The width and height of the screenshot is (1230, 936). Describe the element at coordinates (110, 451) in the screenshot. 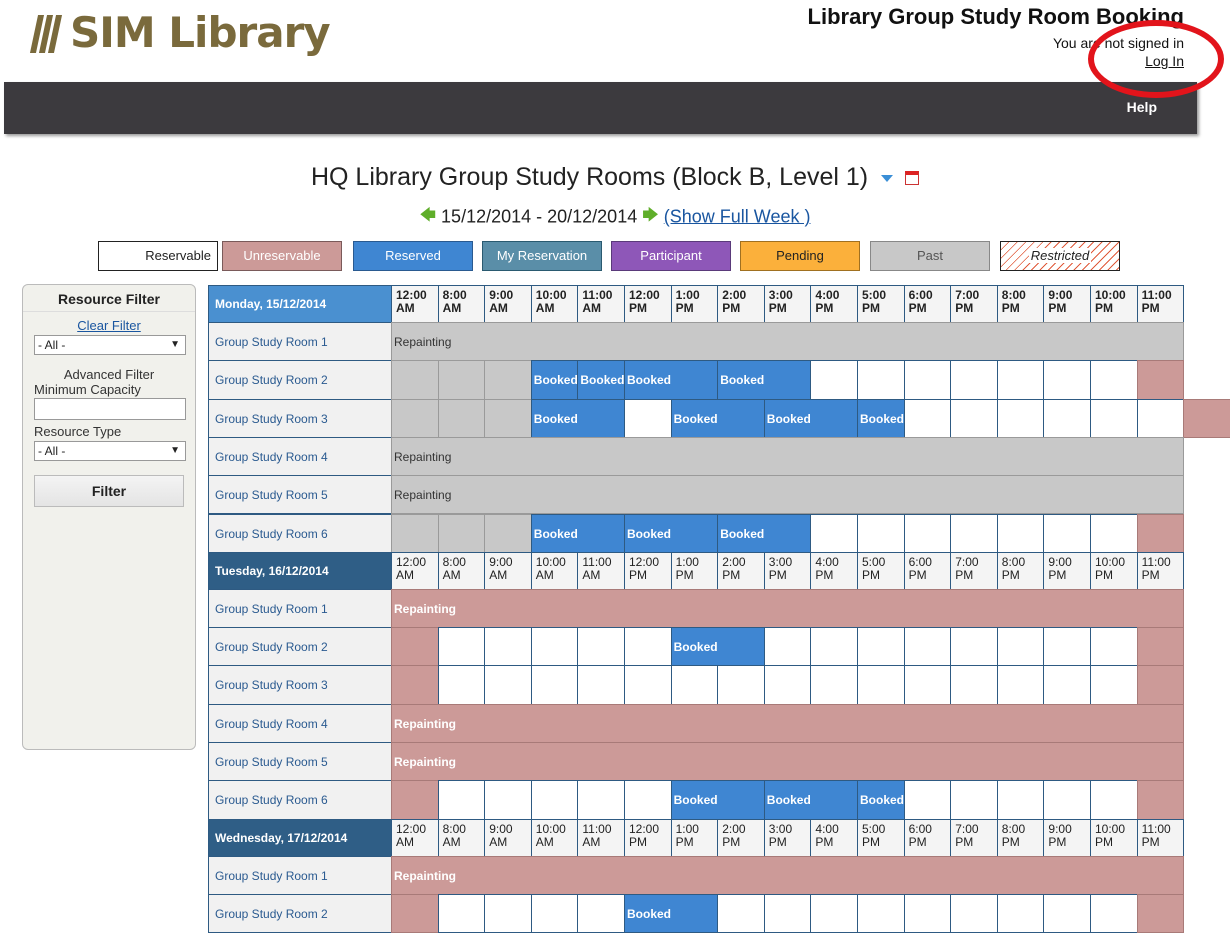

I see `resource-type-select: - All - ▼` at that location.